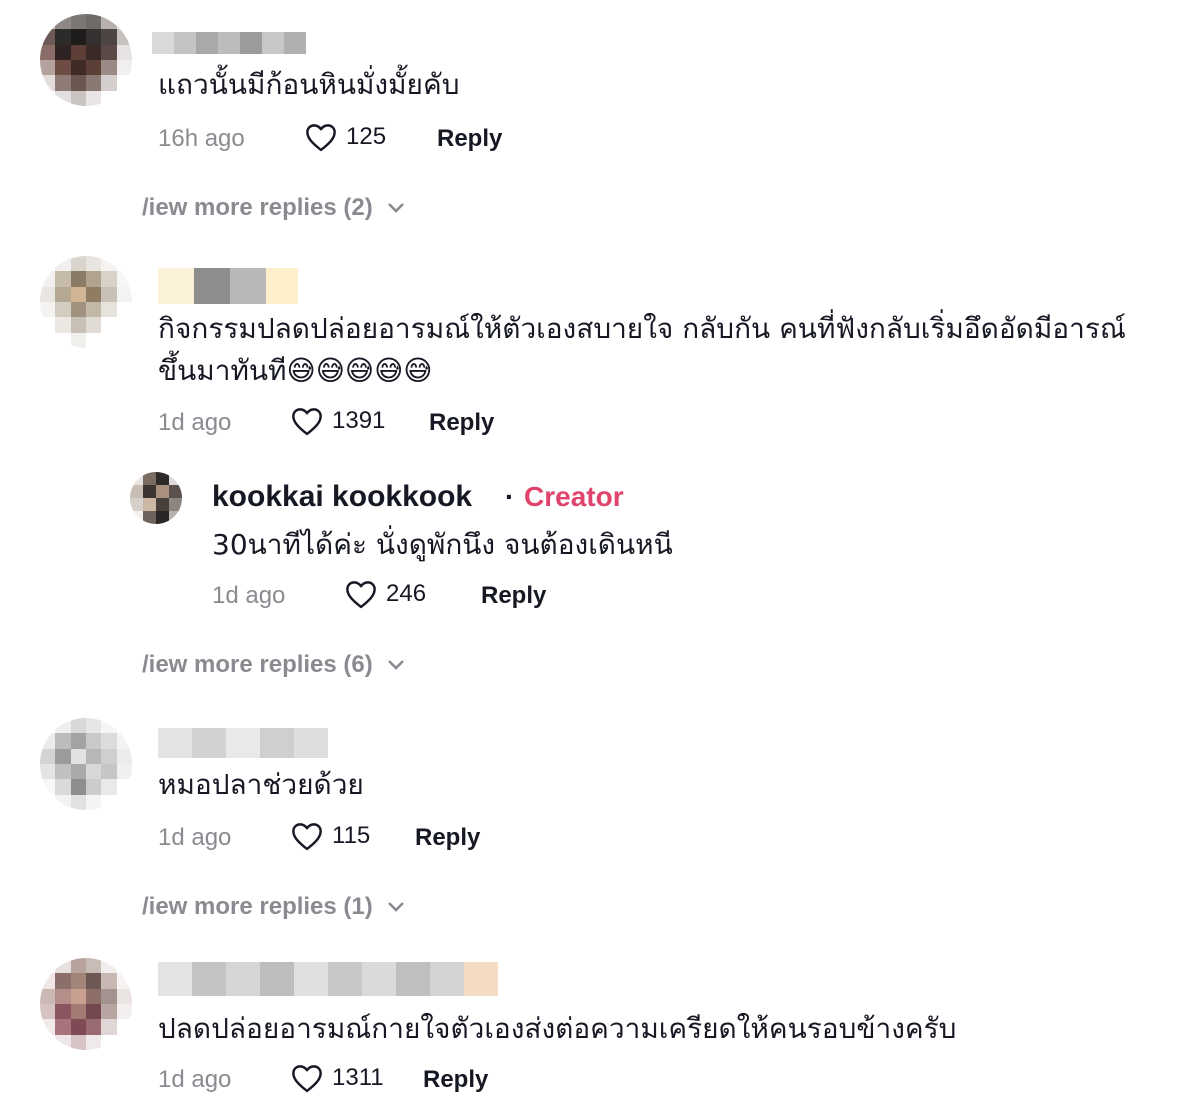 This screenshot has height=1109, width=1200. Describe the element at coordinates (574, 496) in the screenshot. I see `creator-badge: Creator` at that location.